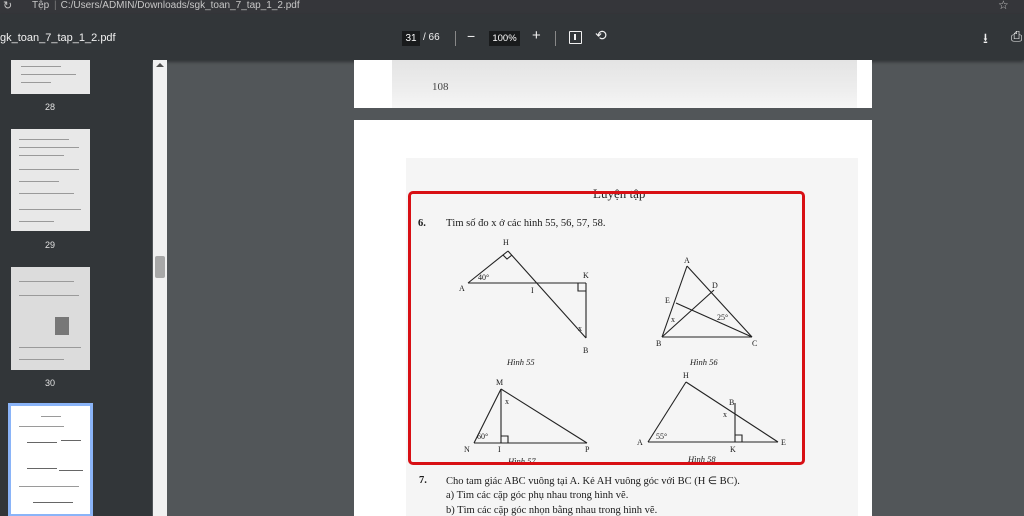  Describe the element at coordinates (423, 480) in the screenshot. I see `exercise-7-number: 7.` at that location.